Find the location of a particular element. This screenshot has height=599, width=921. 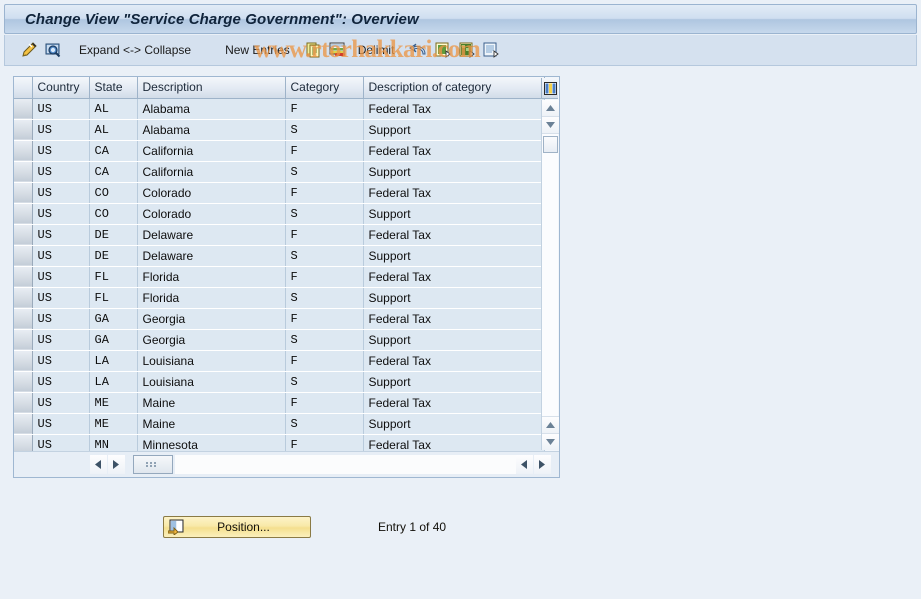

table-row: US FL Florida S Support is located at coordinates (279, 298).